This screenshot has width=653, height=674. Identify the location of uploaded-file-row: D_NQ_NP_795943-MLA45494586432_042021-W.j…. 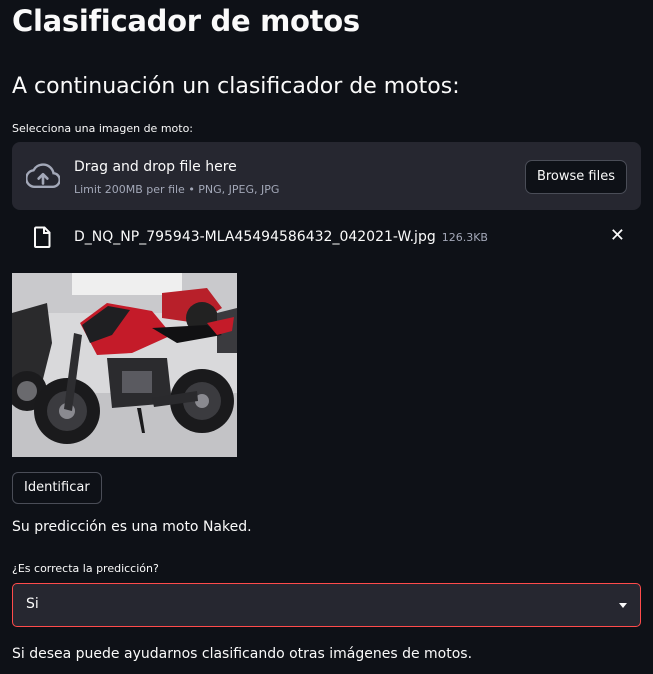
(326, 238).